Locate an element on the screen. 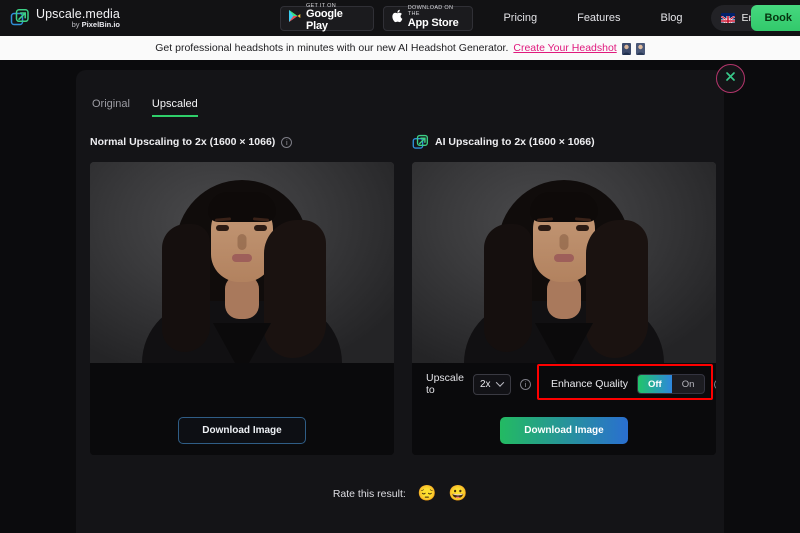 This screenshot has height=533, width=800. chevron-down-icon is located at coordinates (499, 382).